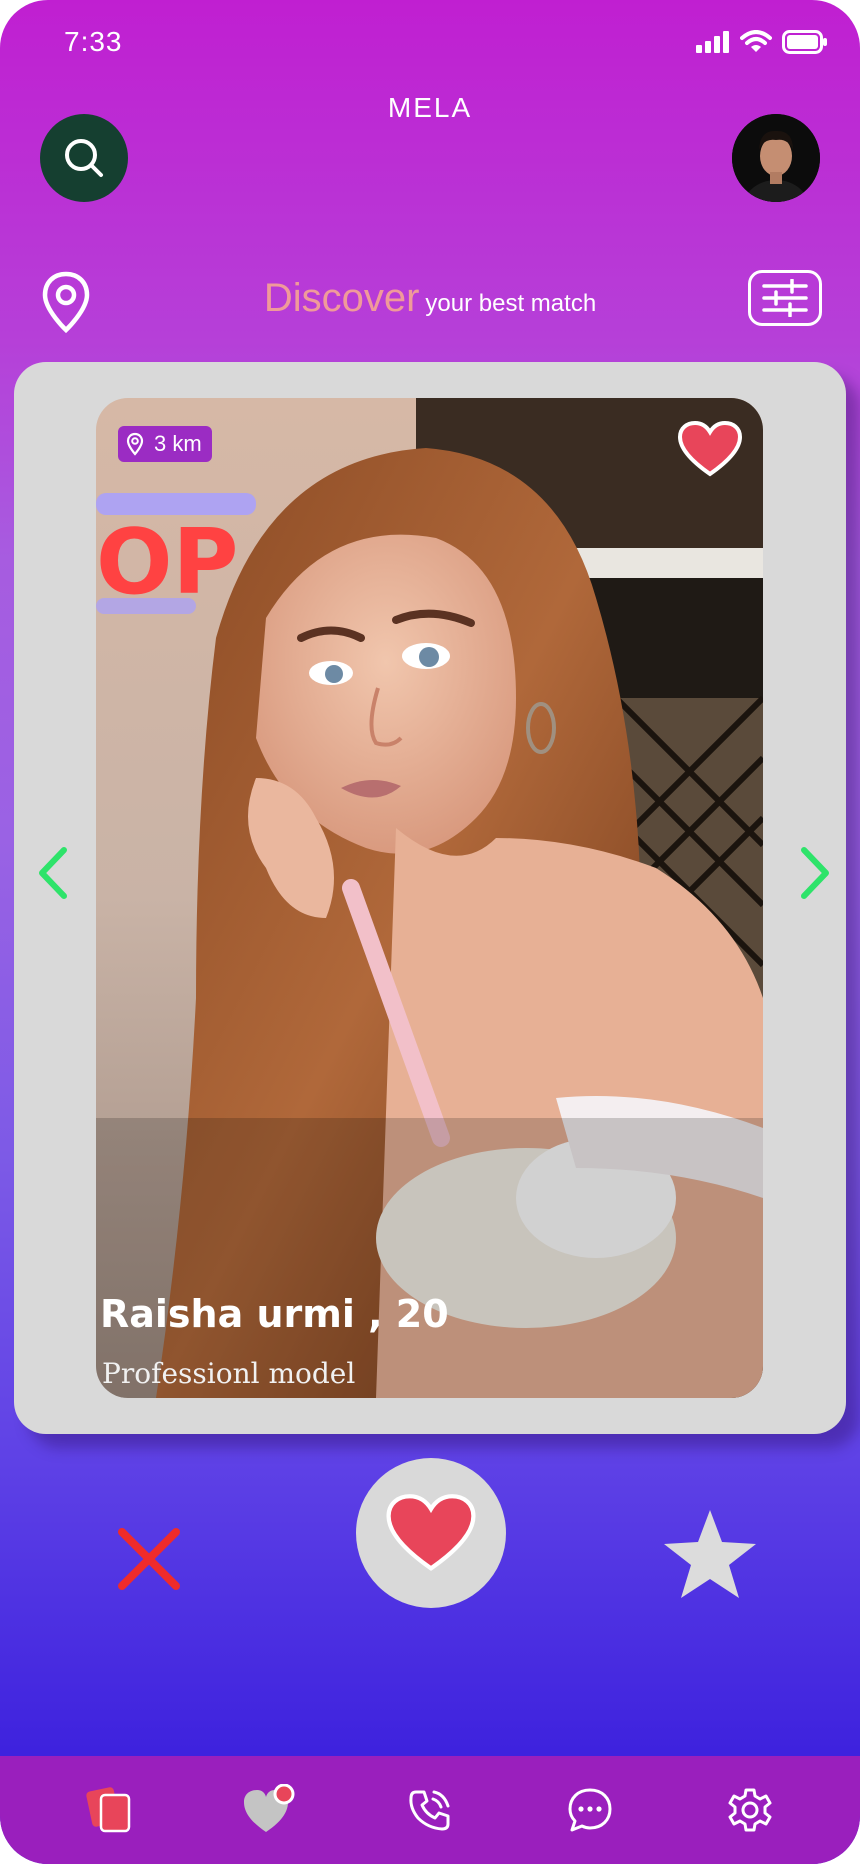 This screenshot has height=1864, width=860. What do you see at coordinates (274, 1314) in the screenshot?
I see `profile-name-age: Raisha urmi , 20` at bounding box center [274, 1314].